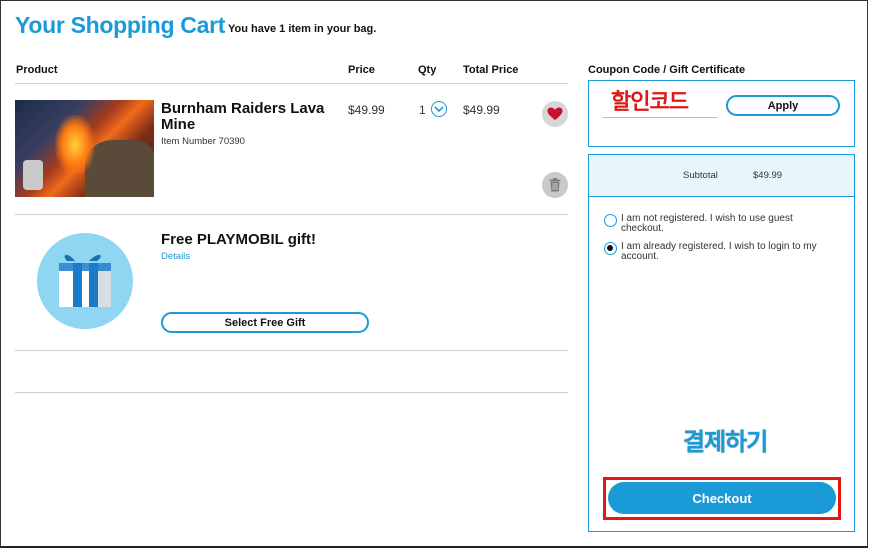 The image size is (870, 550). I want to click on column-header-total: Total Price, so click(491, 70).